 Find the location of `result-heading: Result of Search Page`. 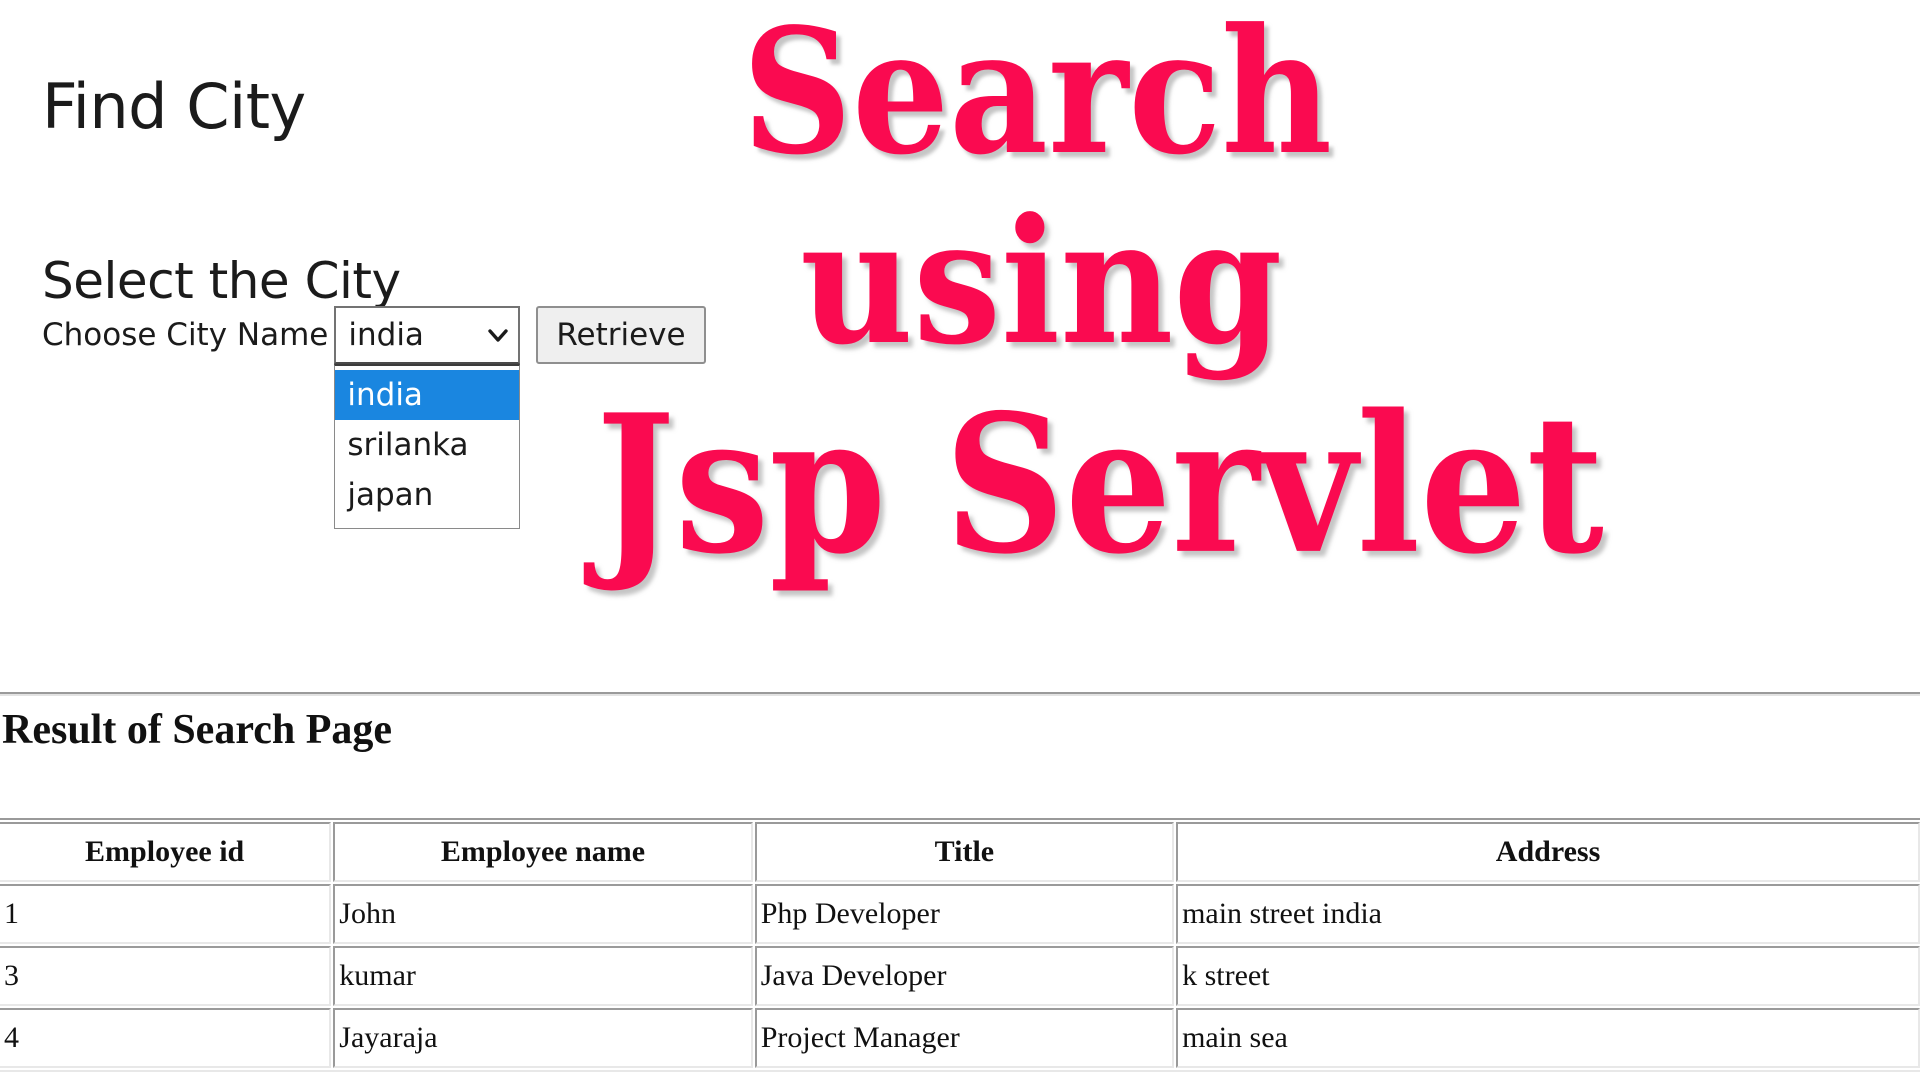

result-heading: Result of Search Page is located at coordinates (197, 730).